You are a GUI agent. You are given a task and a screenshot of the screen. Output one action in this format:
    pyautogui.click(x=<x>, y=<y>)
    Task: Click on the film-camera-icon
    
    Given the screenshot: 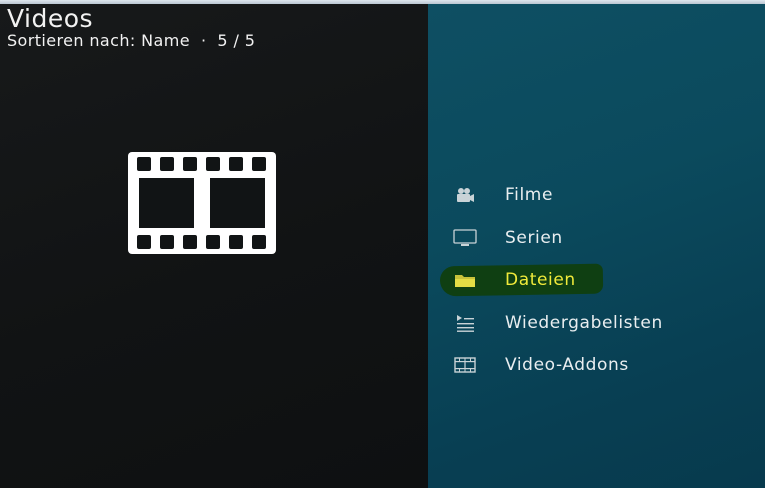 What is the action you would take?
    pyautogui.click(x=465, y=195)
    